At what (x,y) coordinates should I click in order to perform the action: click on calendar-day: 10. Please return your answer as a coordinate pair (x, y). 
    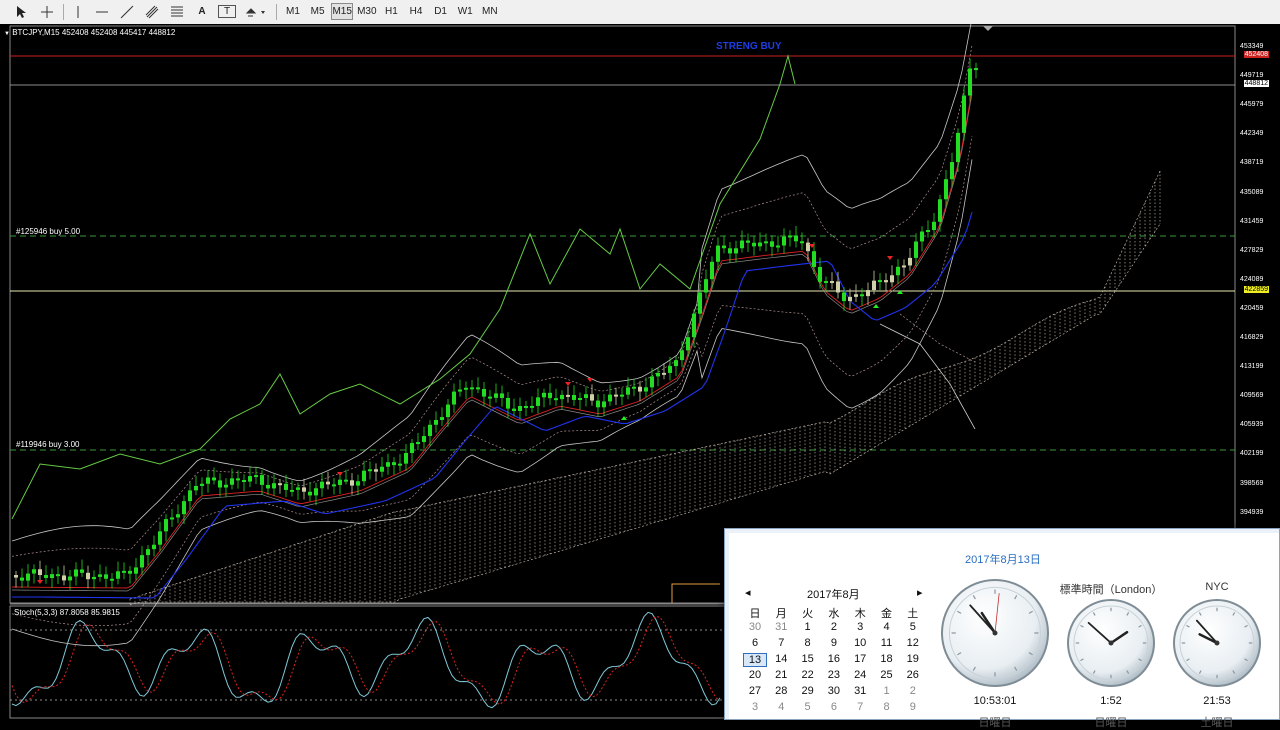
    Looking at the image, I should click on (860, 644).